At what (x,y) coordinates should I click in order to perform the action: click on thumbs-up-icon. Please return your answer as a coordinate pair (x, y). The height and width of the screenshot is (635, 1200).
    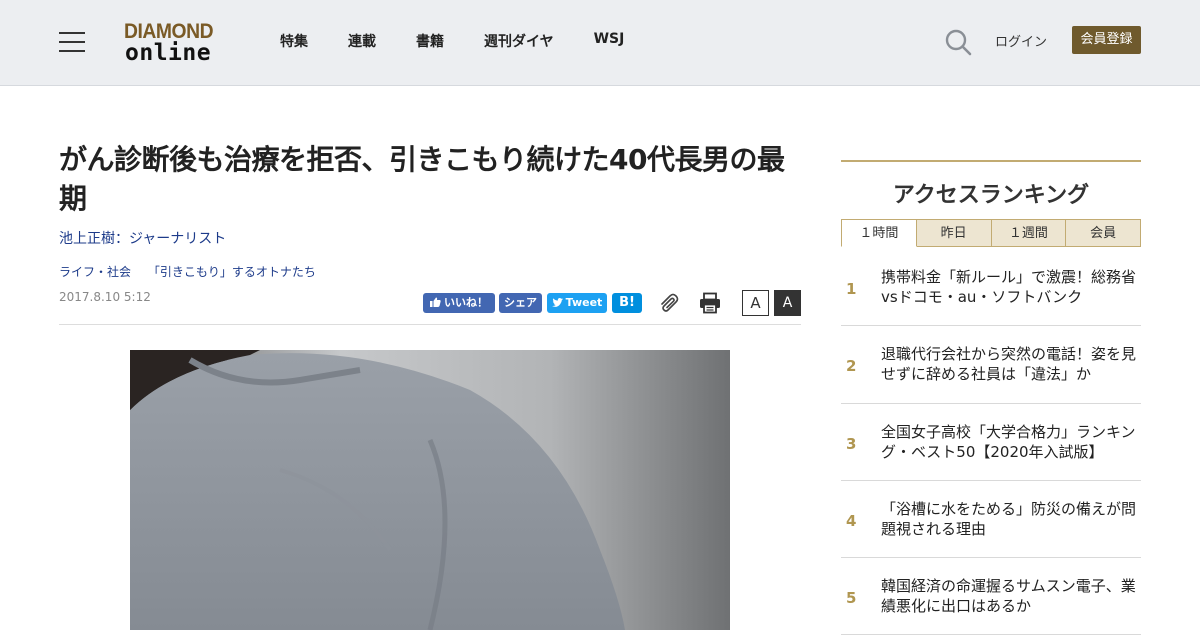
    Looking at the image, I should click on (435, 302).